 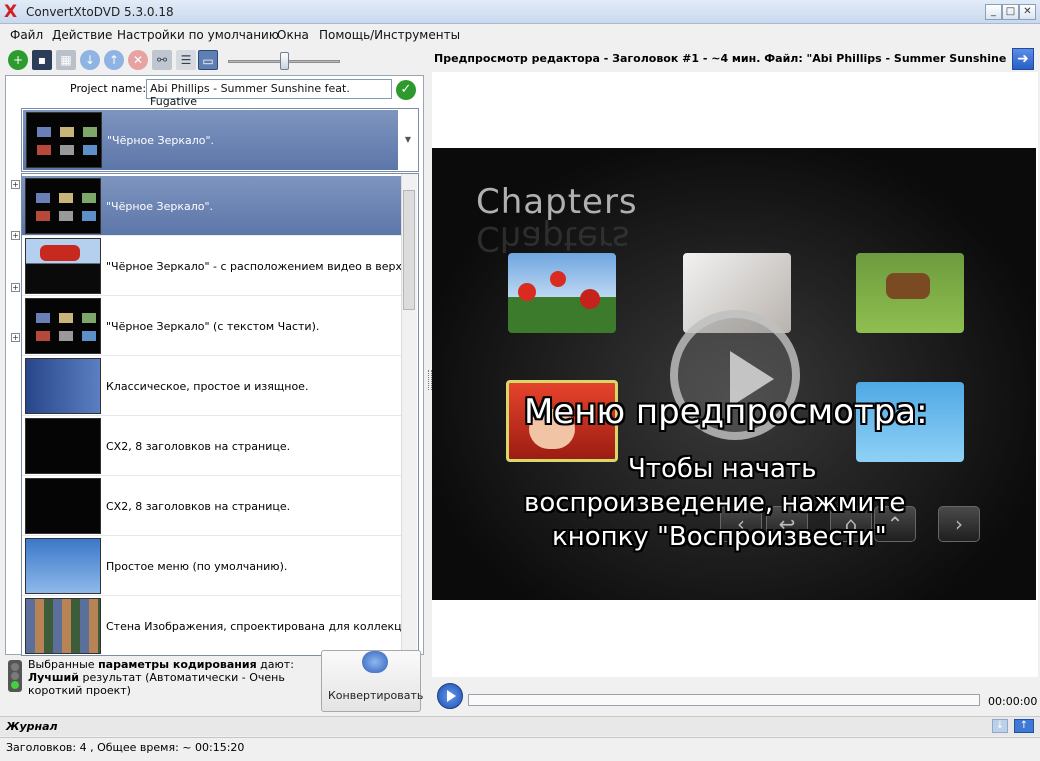 What do you see at coordinates (26, 35) in the screenshot?
I see `menu-file: Файл` at bounding box center [26, 35].